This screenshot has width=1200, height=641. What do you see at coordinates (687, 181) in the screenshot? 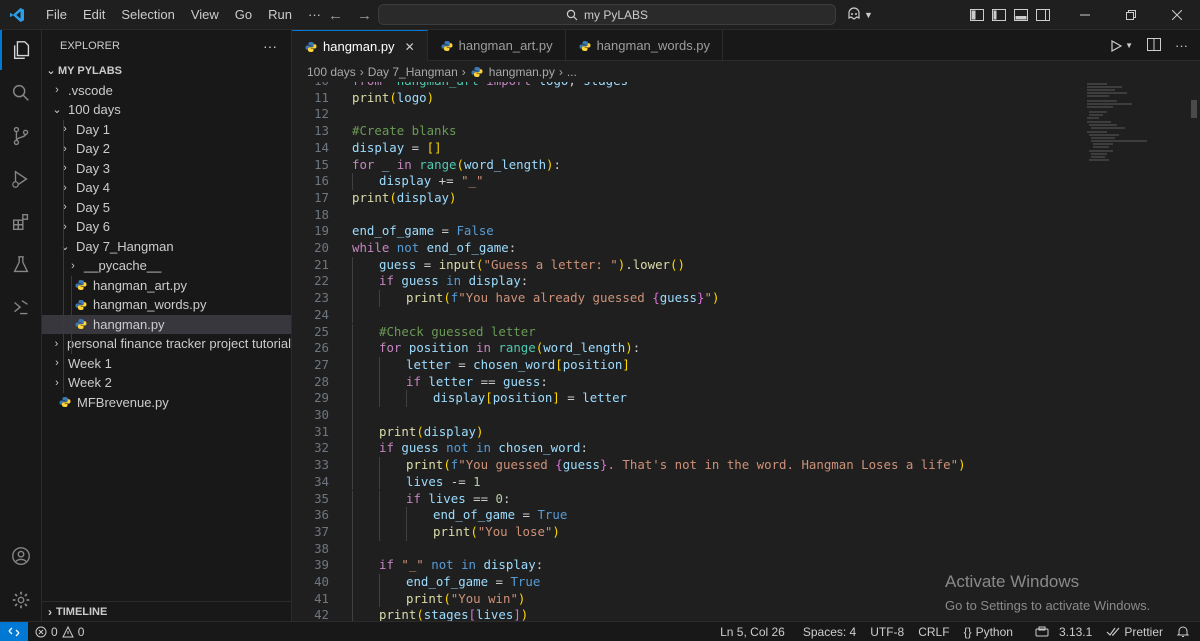
I see `code-line: 16 display += "_"` at bounding box center [687, 181].